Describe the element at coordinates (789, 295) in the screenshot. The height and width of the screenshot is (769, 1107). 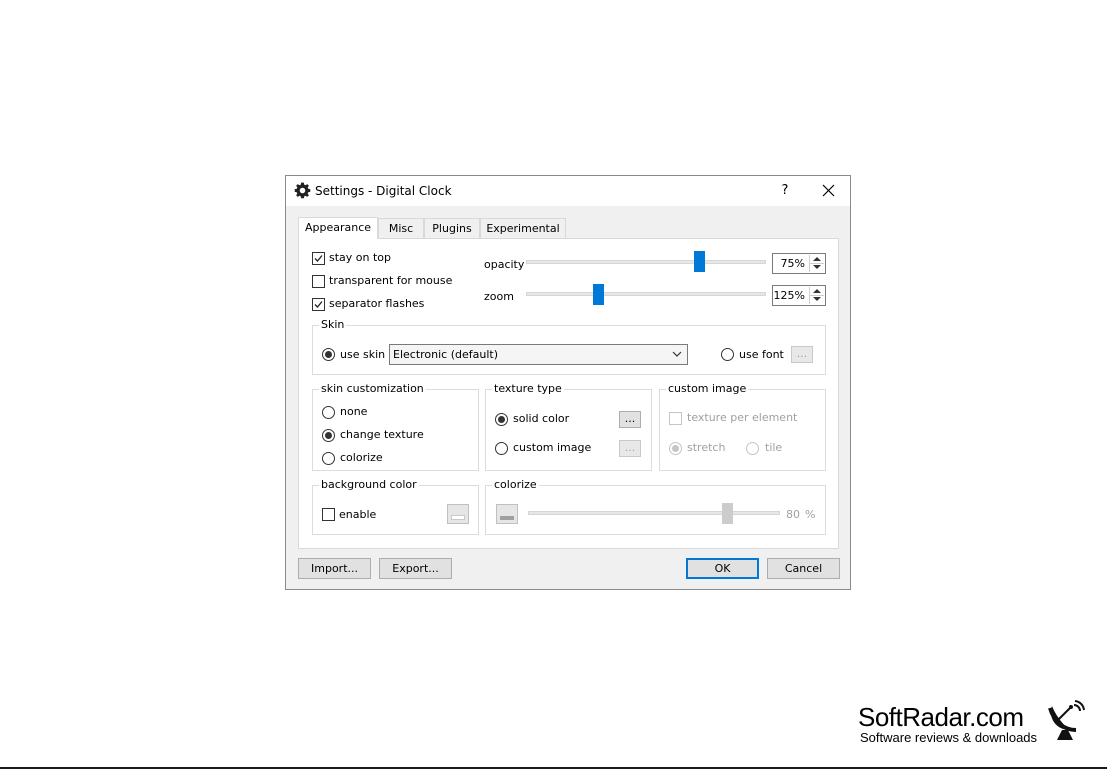
I see `zoom-value: 125%` at that location.